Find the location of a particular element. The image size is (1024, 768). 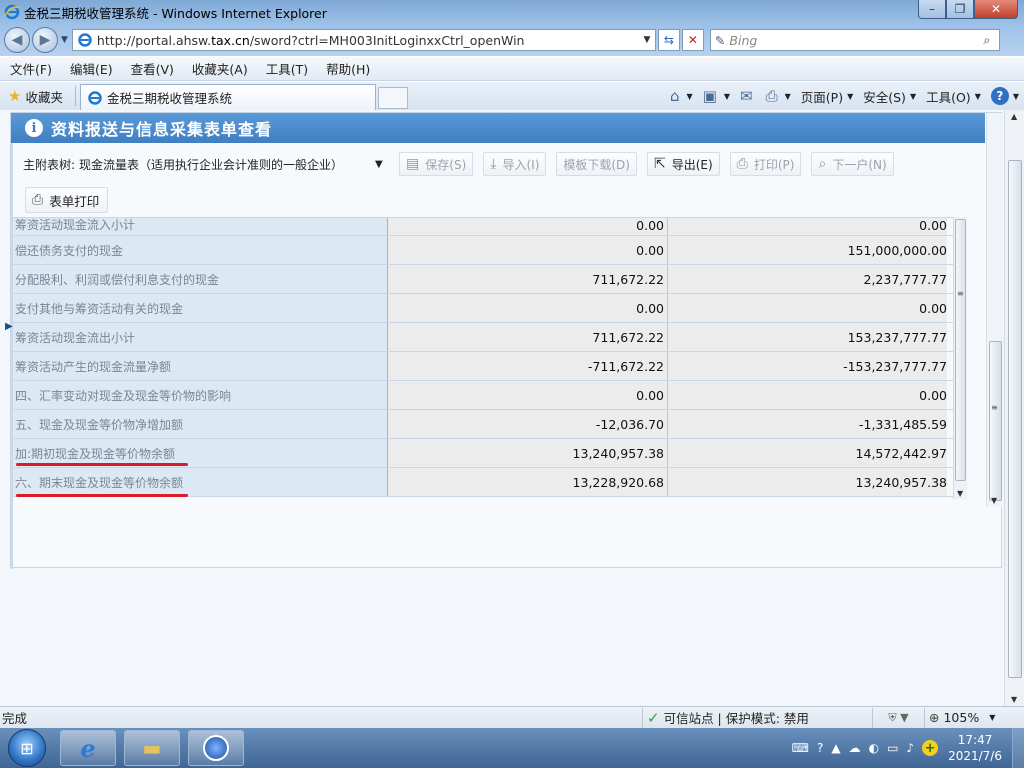

current-value-cell: -711,672.22 is located at coordinates (528, 366).